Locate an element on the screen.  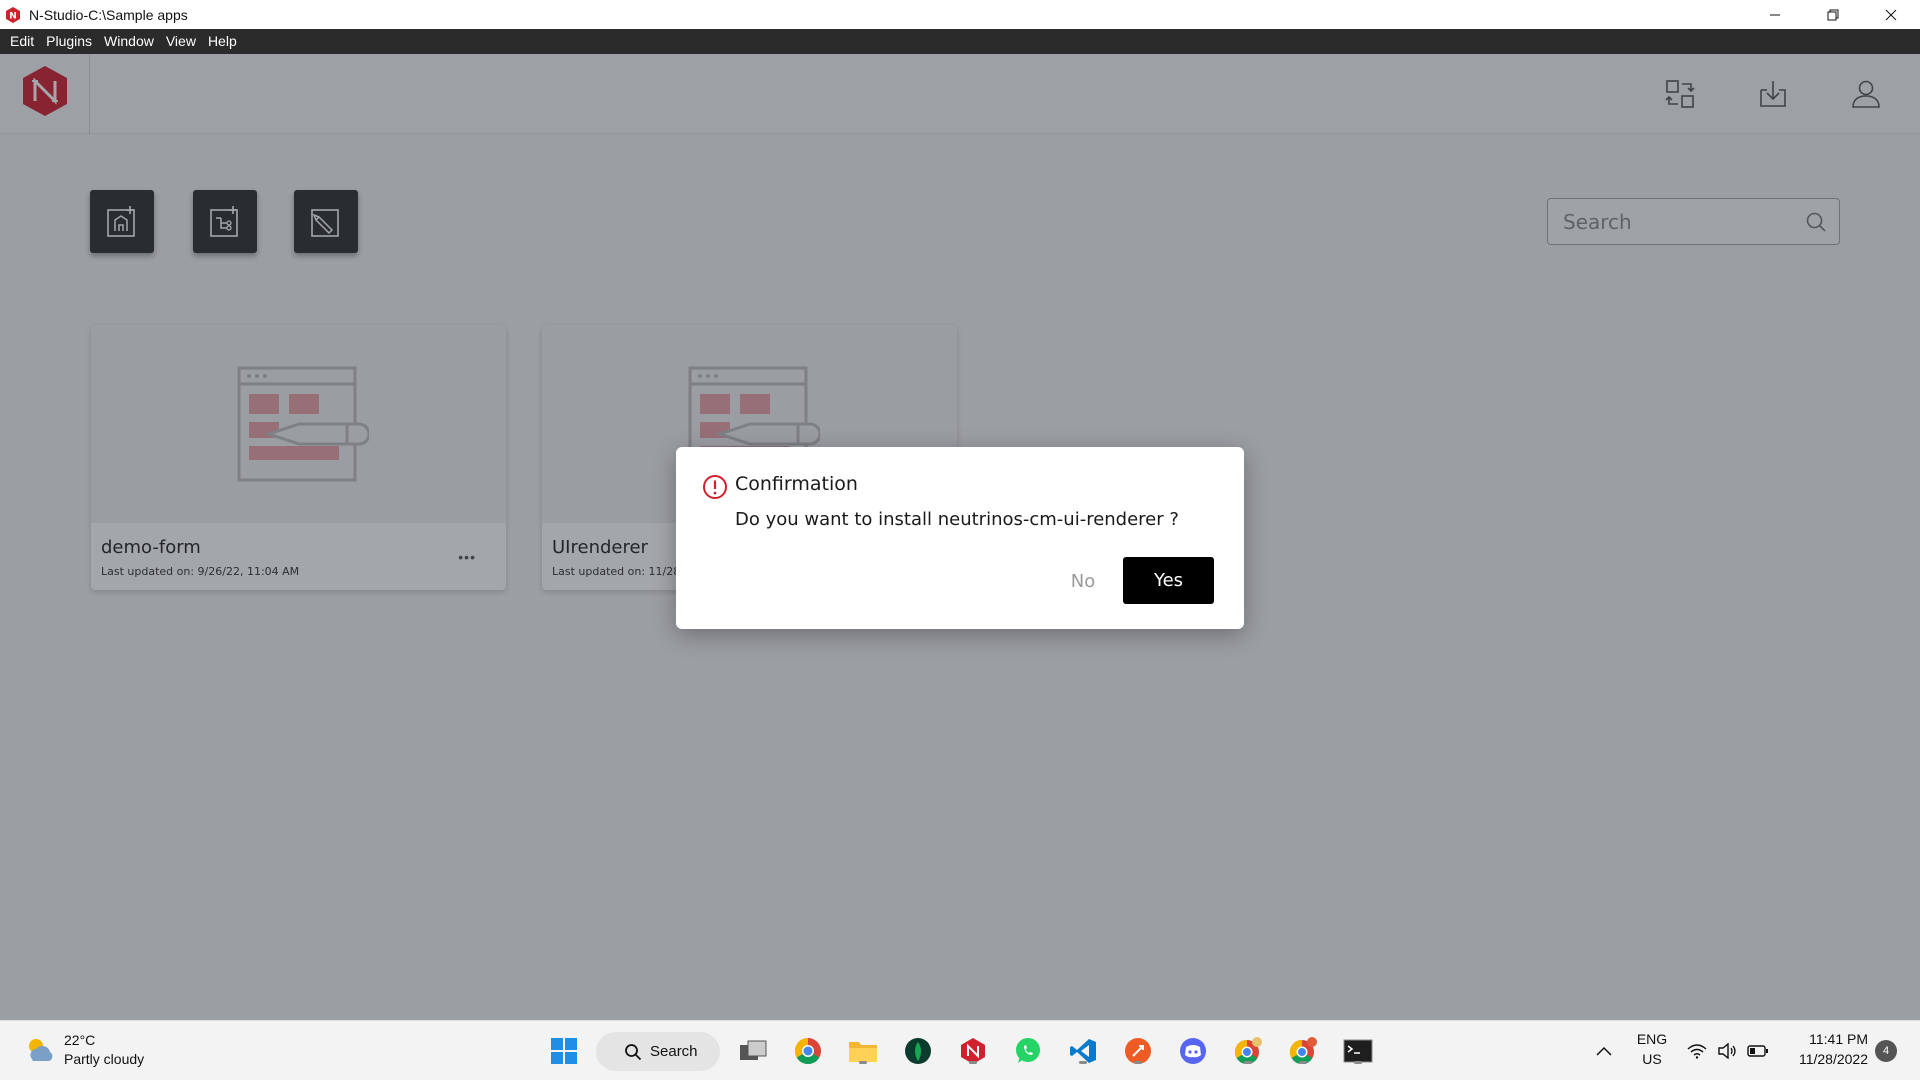
close-button is located at coordinates (1891, 14).